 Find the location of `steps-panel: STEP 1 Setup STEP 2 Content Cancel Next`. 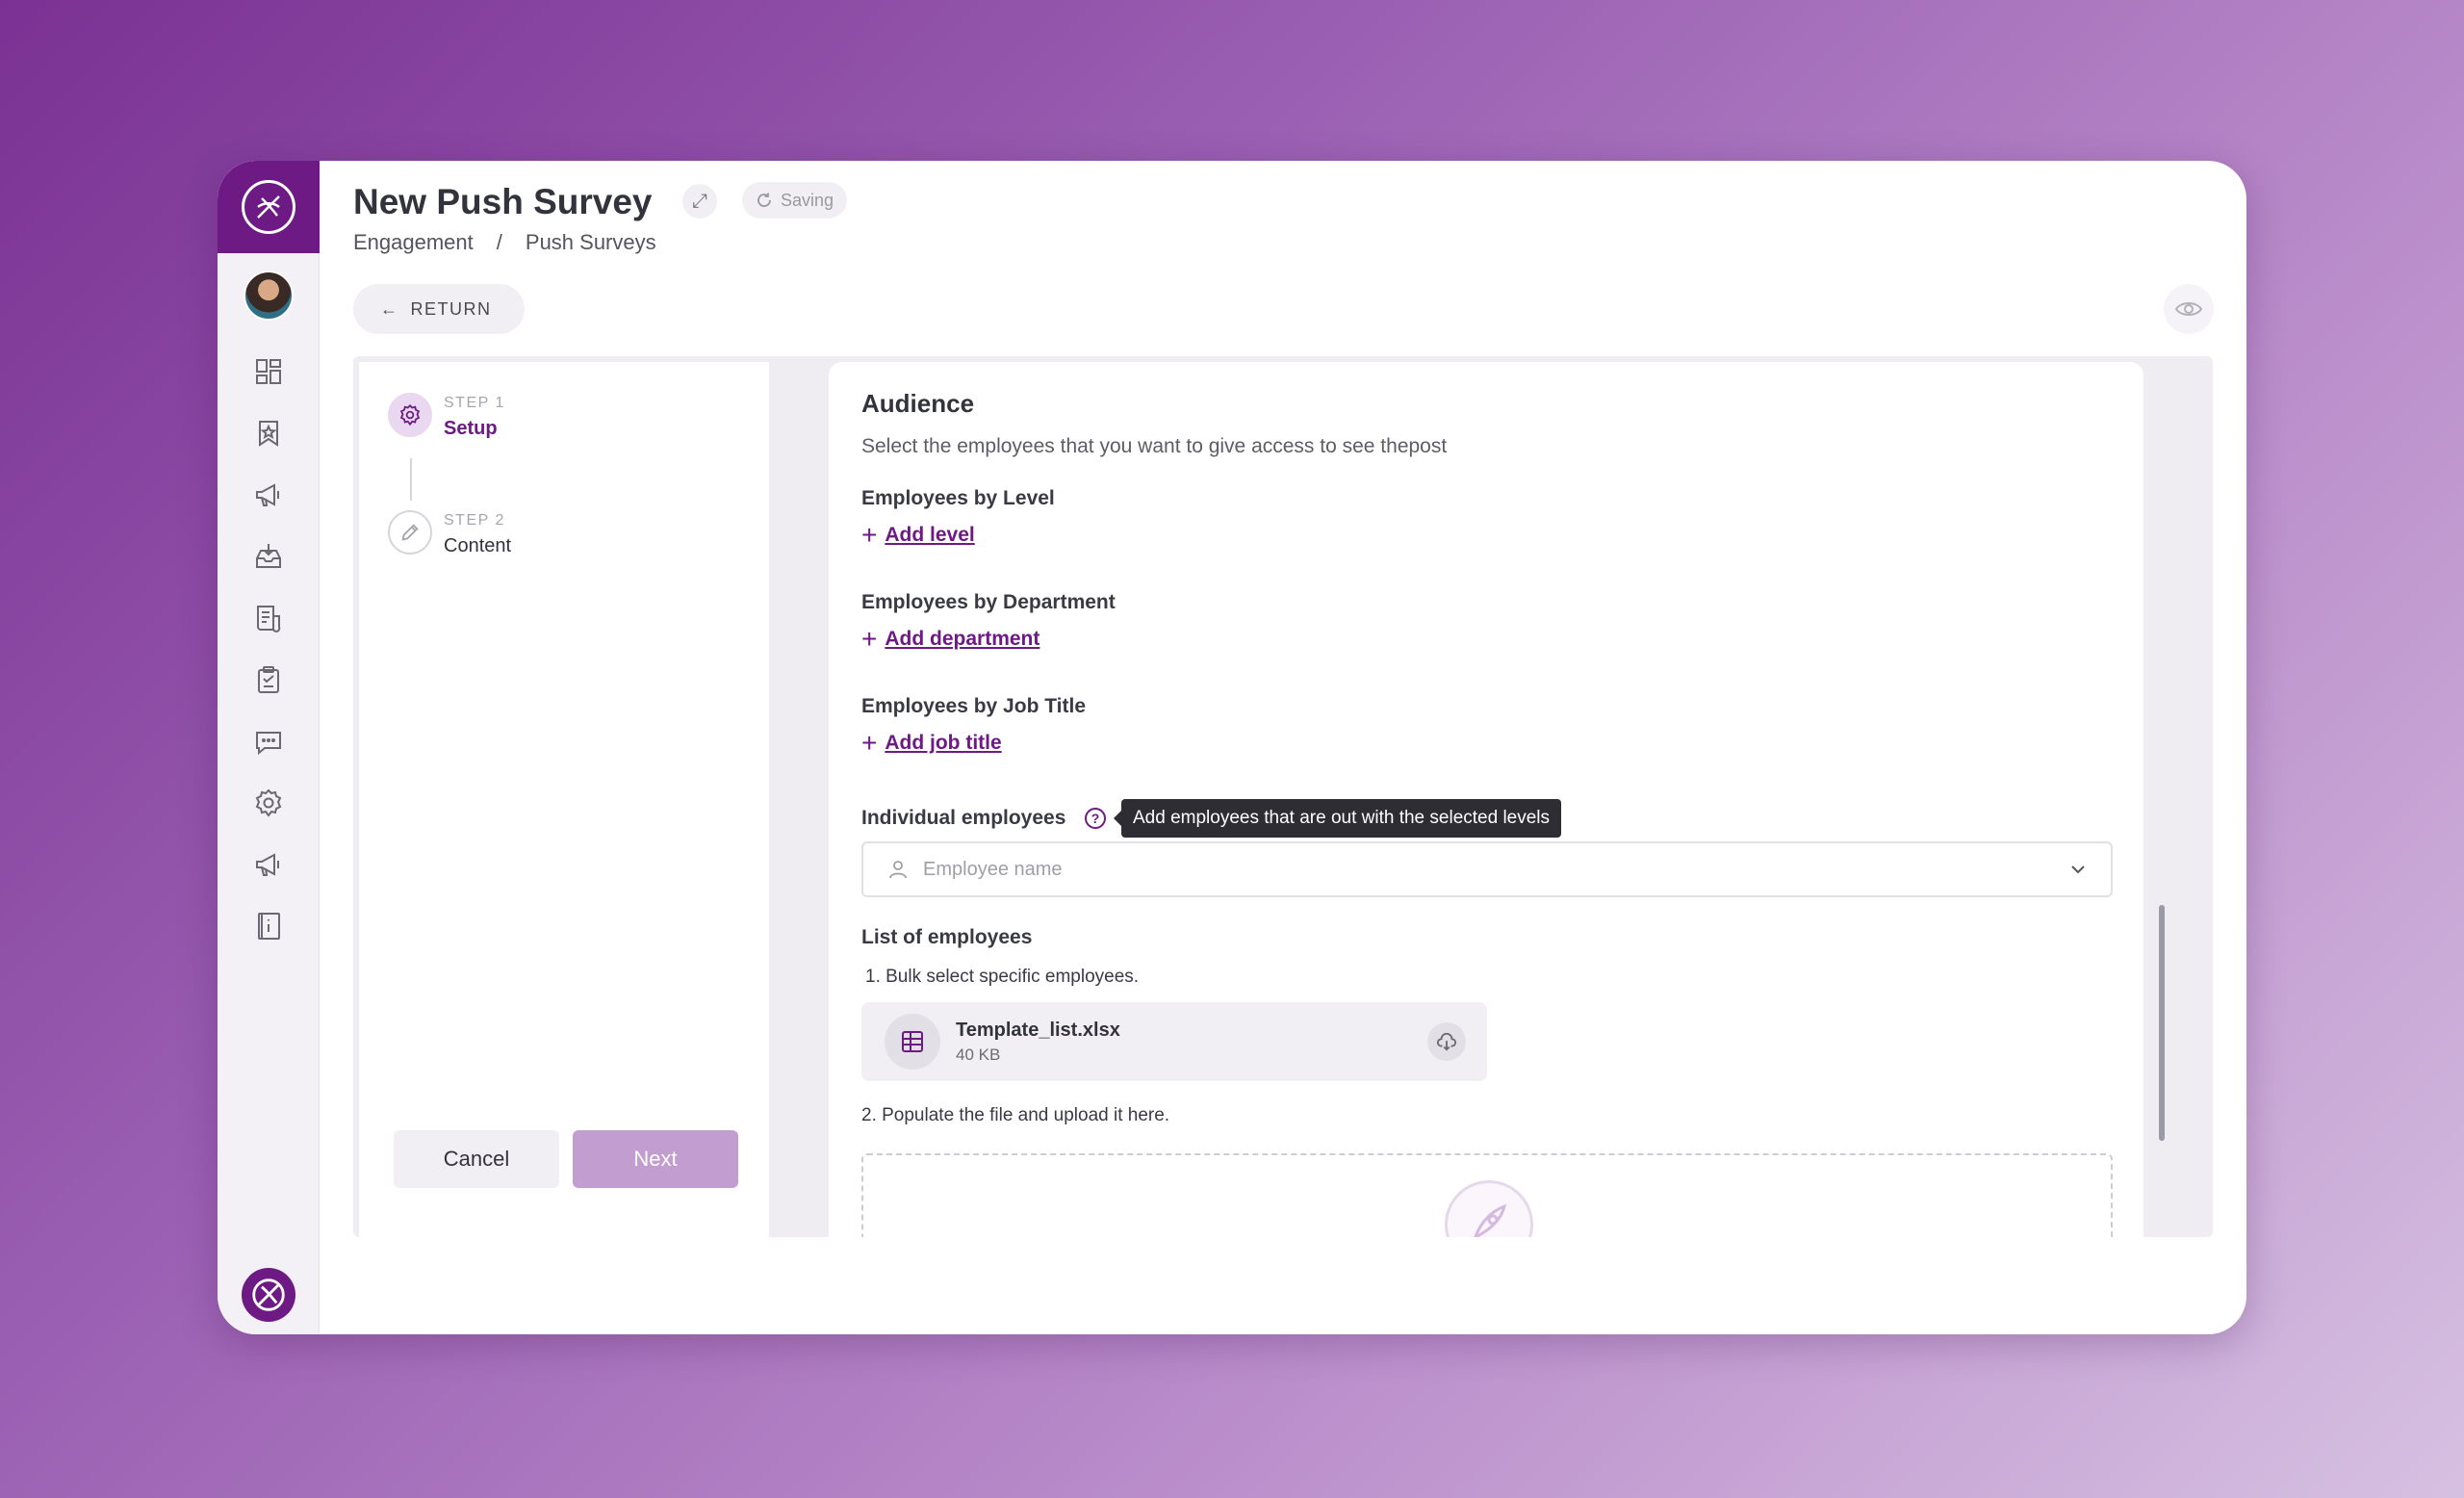

steps-panel: STEP 1 Setup STEP 2 Content Cancel Next is located at coordinates (564, 799).